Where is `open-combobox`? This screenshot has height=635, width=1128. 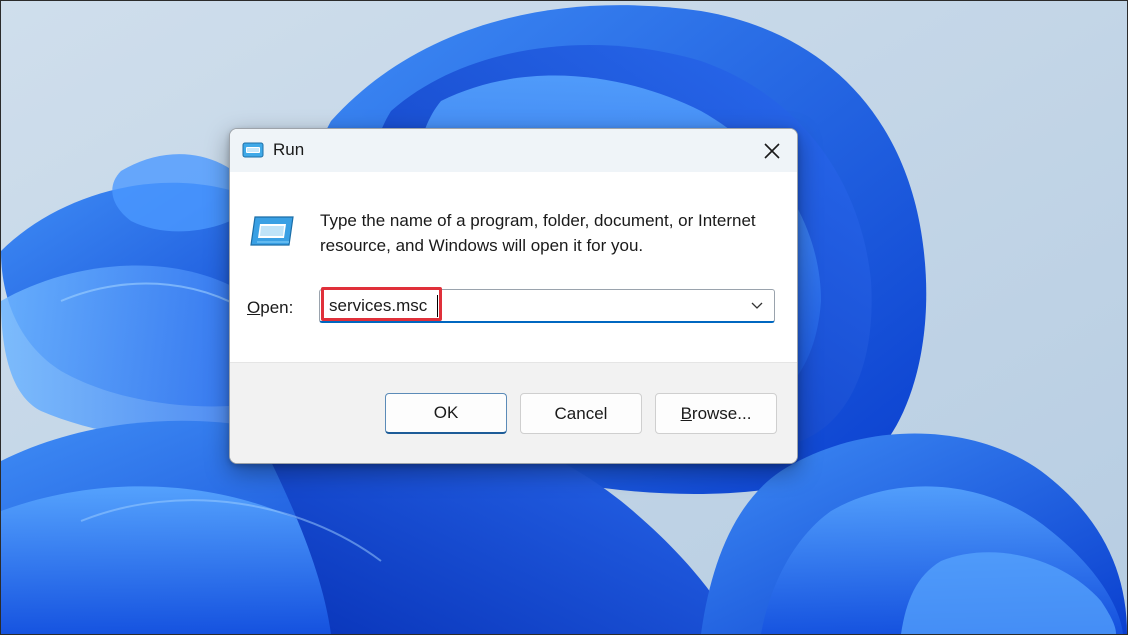
open-combobox is located at coordinates (547, 305).